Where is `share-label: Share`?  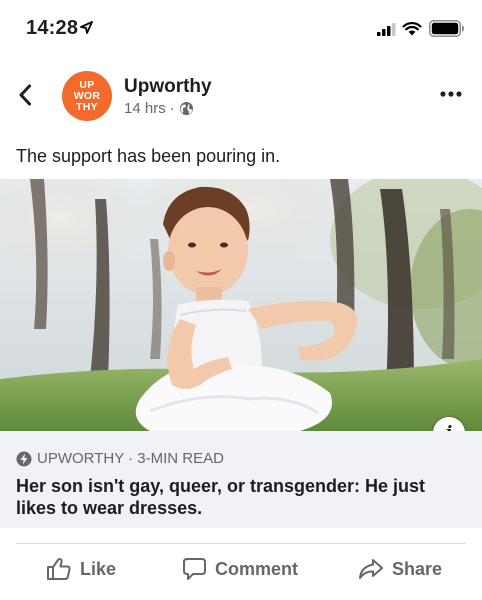
share-label: Share is located at coordinates (417, 568).